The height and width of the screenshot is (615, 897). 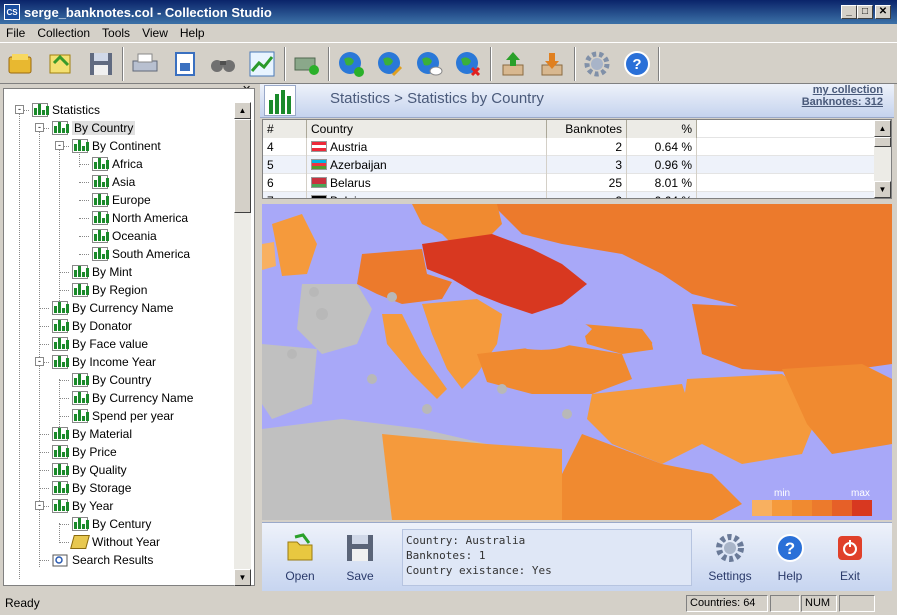 What do you see at coordinates (882, 159) in the screenshot?
I see `table-scrollbar: ▲ ▼` at bounding box center [882, 159].